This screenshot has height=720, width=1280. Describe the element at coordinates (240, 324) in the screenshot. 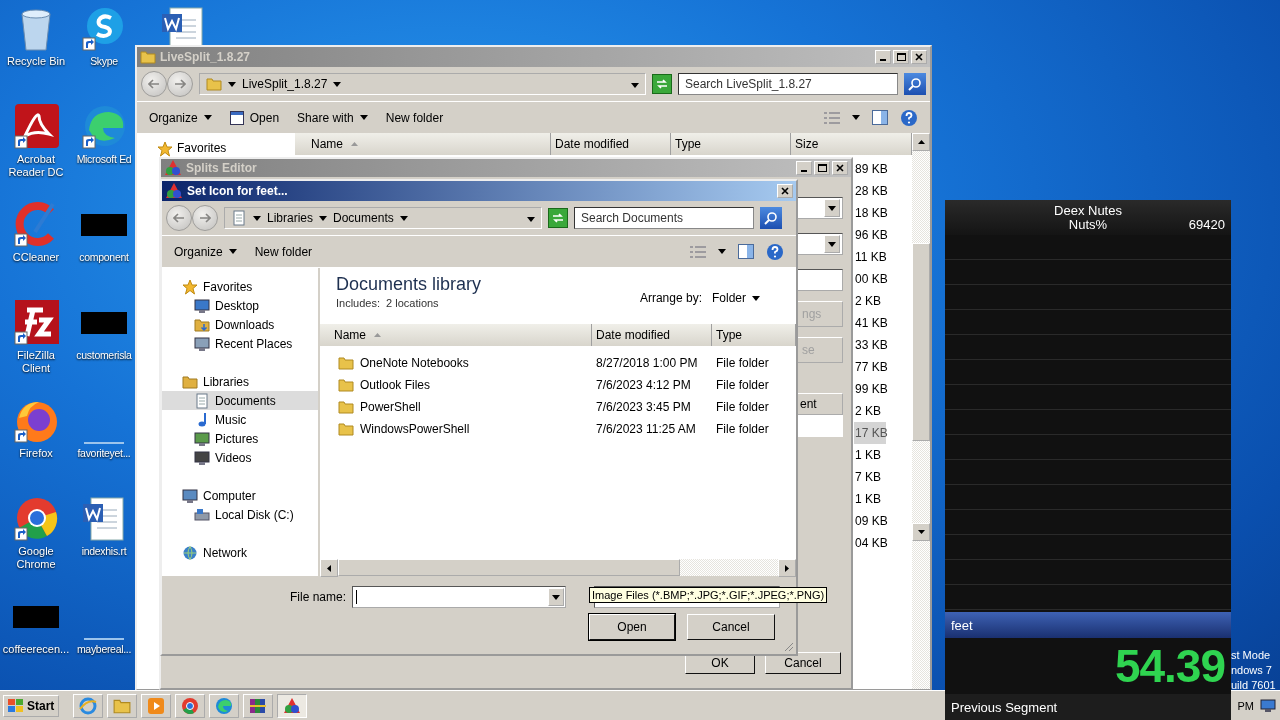

I see `nav-item: Downloads` at that location.